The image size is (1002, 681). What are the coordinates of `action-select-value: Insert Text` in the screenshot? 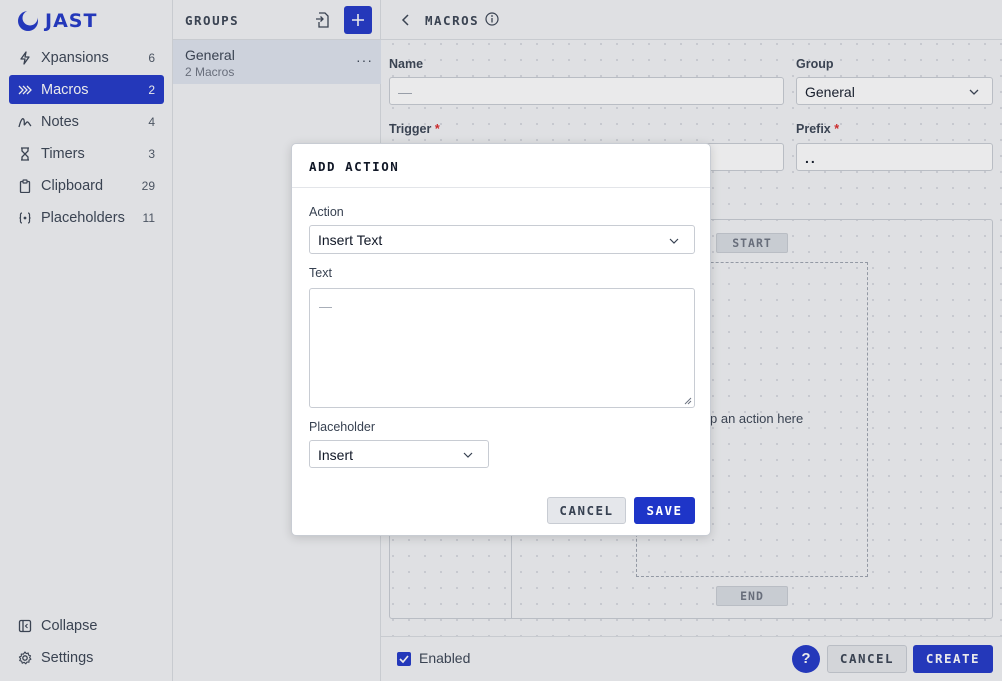 It's located at (350, 240).